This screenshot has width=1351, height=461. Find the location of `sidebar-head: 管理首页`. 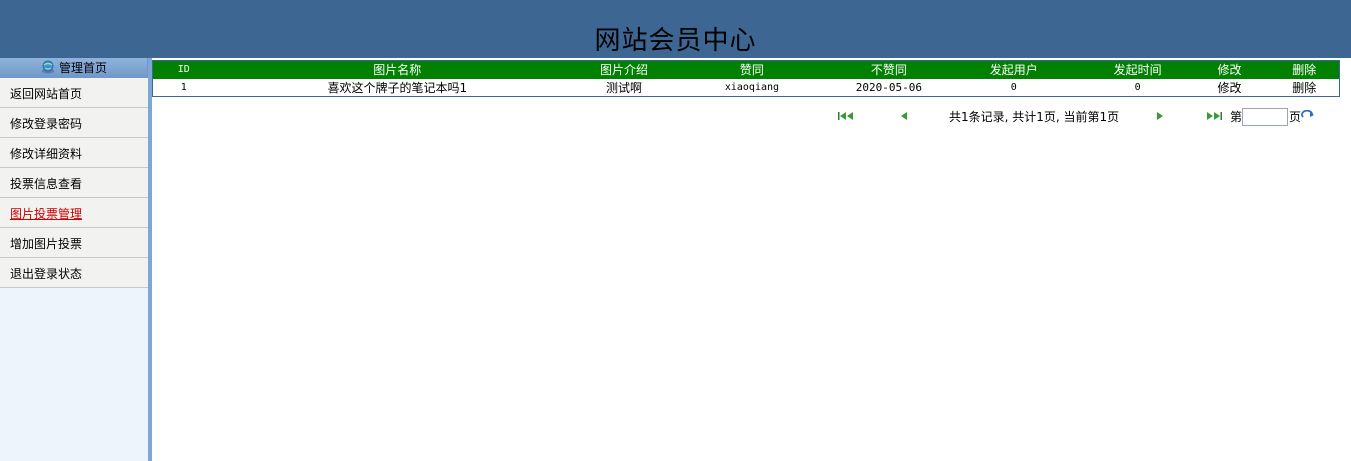

sidebar-head: 管理首页 is located at coordinates (74, 68).